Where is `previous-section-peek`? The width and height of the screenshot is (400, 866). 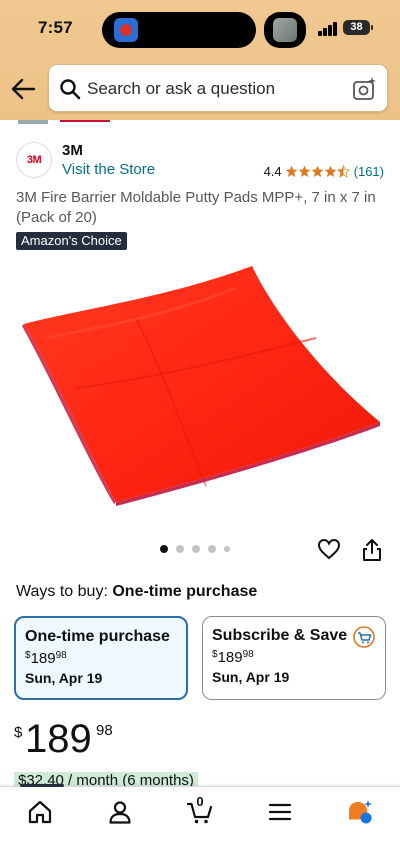
previous-section-peek is located at coordinates (200, 124).